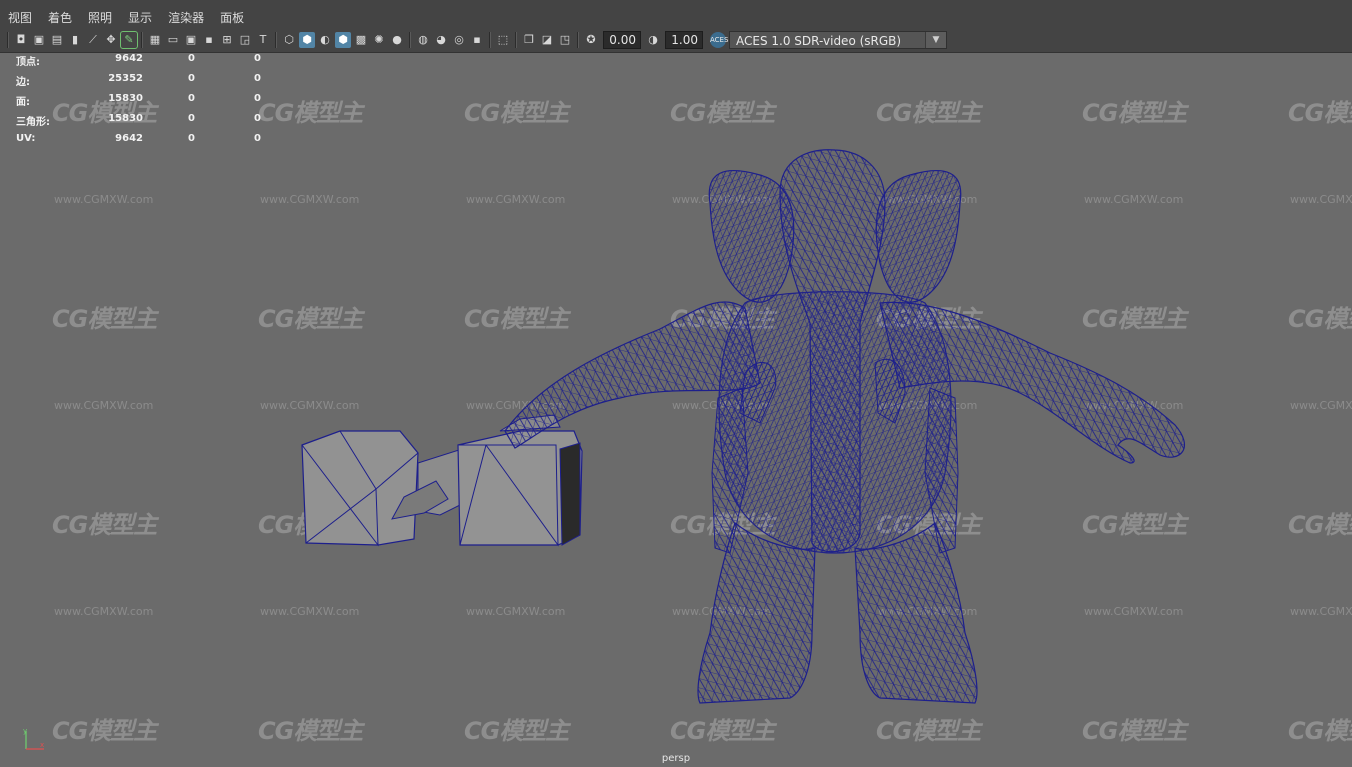 The width and height of the screenshot is (1352, 767). Describe the element at coordinates (111, 40) in the screenshot. I see `pan-zoom-icon: ✥` at that location.